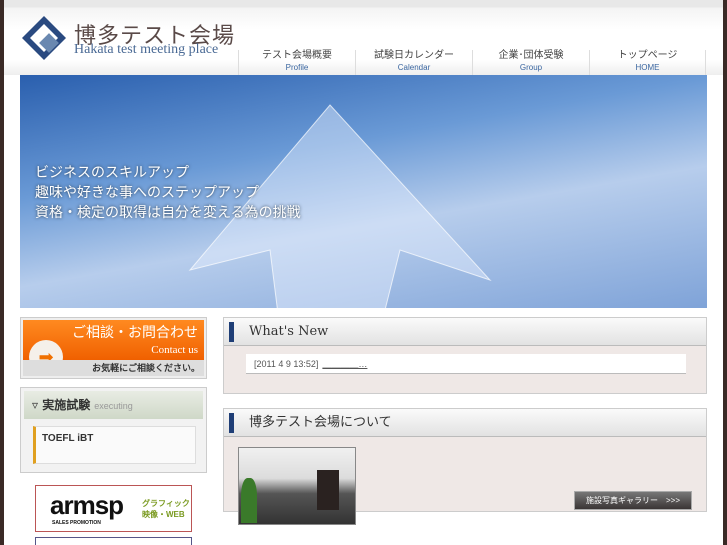  Describe the element at coordinates (166, 509) in the screenshot. I see `armsp-side: グラフィック 映像・WEB` at that location.